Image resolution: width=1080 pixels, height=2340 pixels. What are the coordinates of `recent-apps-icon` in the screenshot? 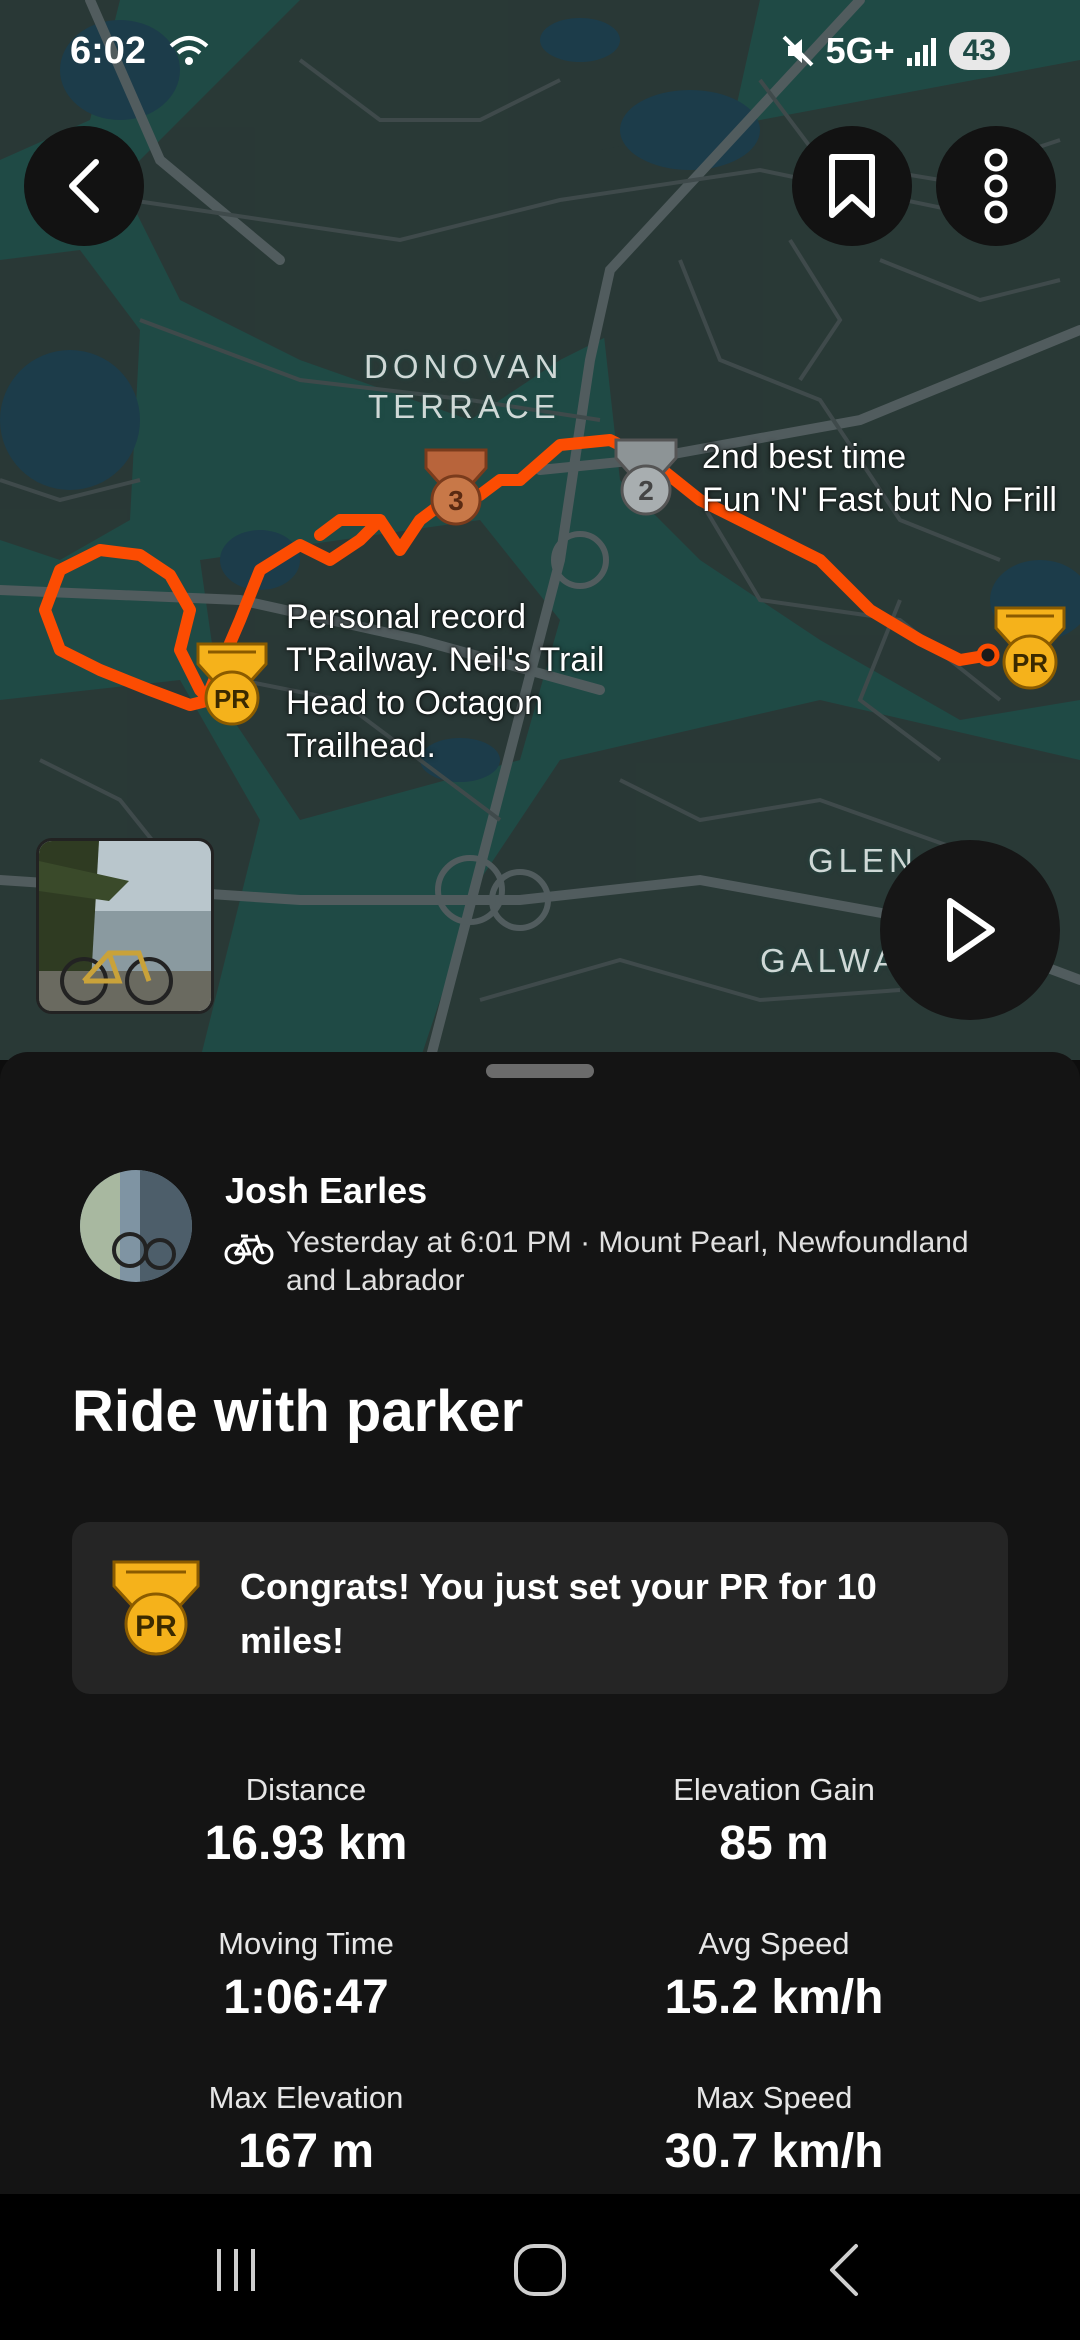 It's located at (236, 2270).